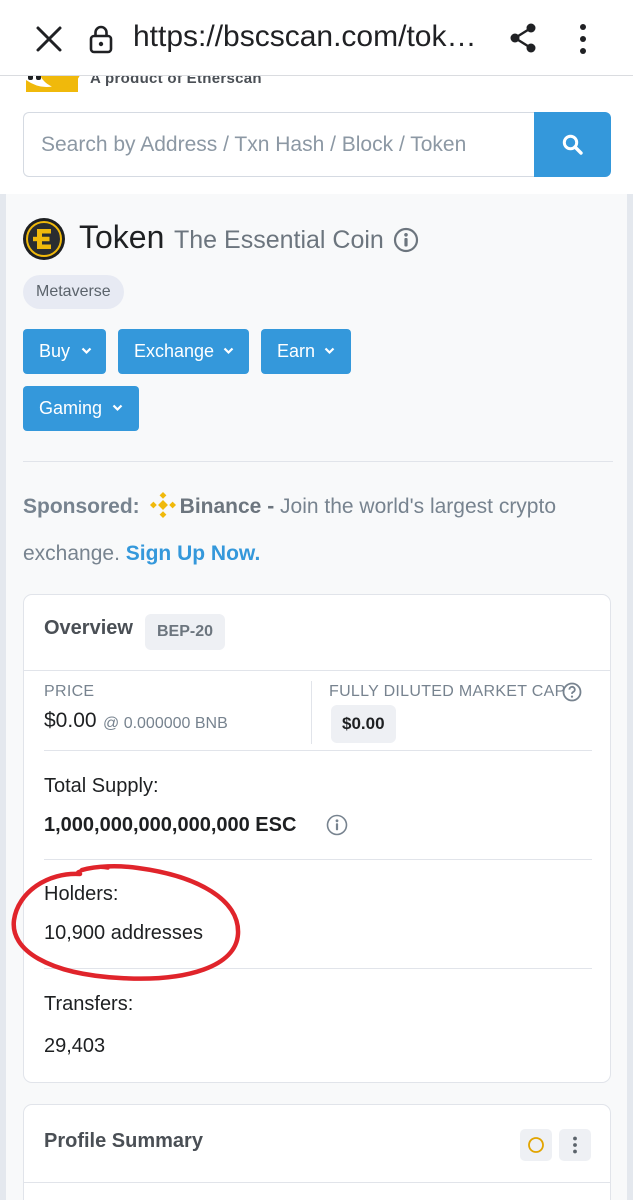 The image size is (633, 1200). Describe the element at coordinates (523, 38) in the screenshot. I see `share-icon` at that location.